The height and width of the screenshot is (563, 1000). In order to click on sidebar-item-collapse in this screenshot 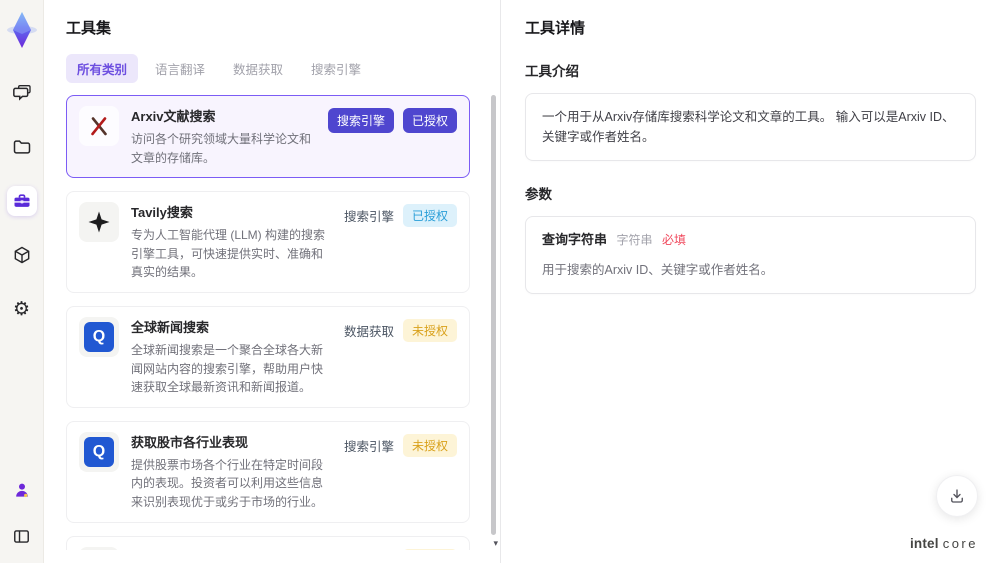, I will do `click(22, 536)`.